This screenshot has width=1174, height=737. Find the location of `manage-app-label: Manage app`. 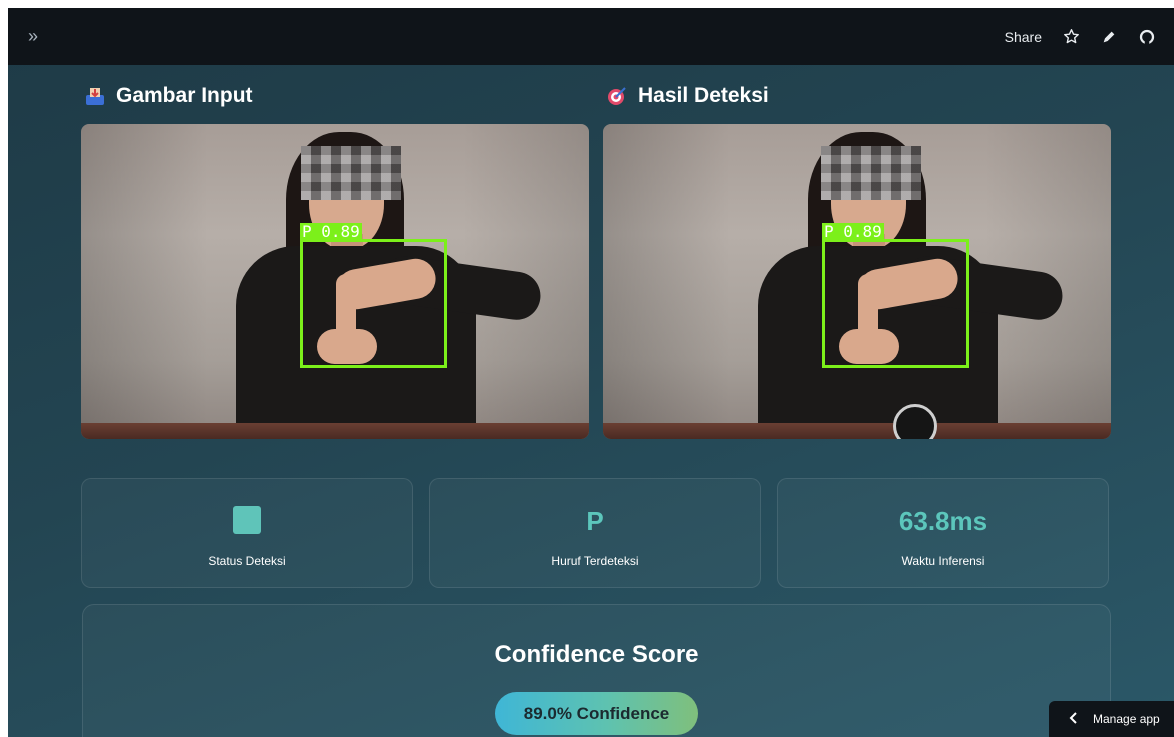

manage-app-label: Manage app is located at coordinates (1126, 719).